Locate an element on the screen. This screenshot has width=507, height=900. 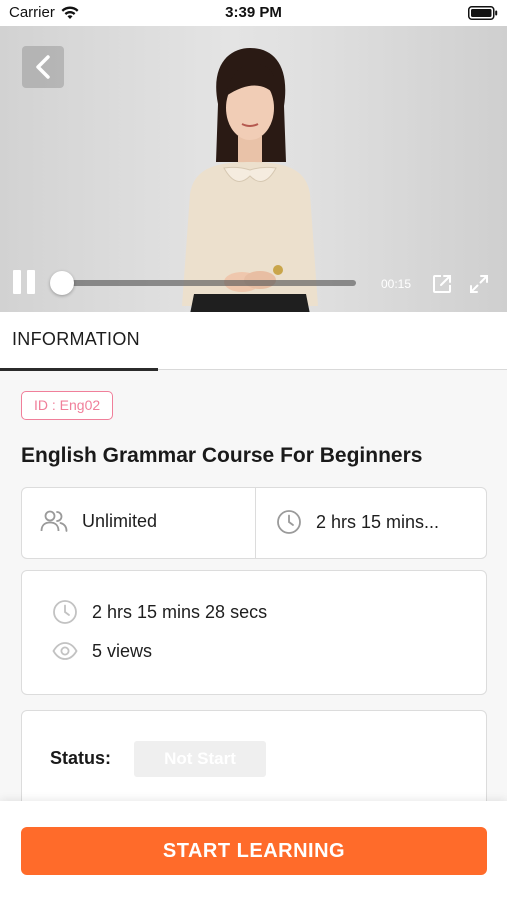
pause-button is located at coordinates (26, 284).